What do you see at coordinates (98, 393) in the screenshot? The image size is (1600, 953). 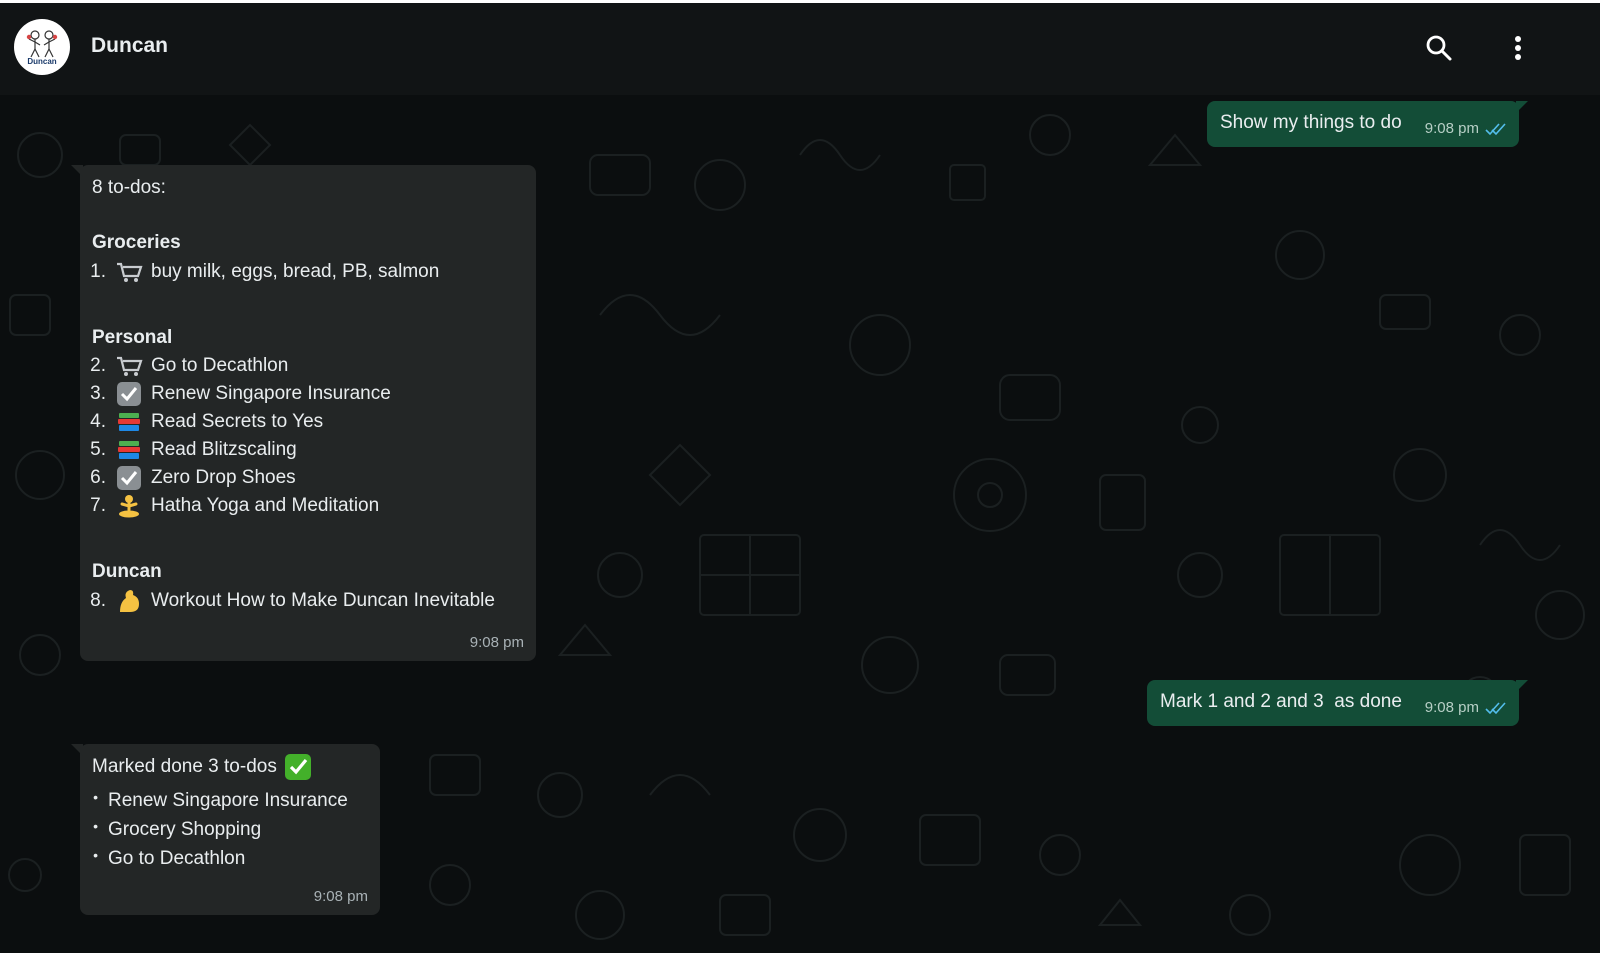 I see `todo-number: 3.` at bounding box center [98, 393].